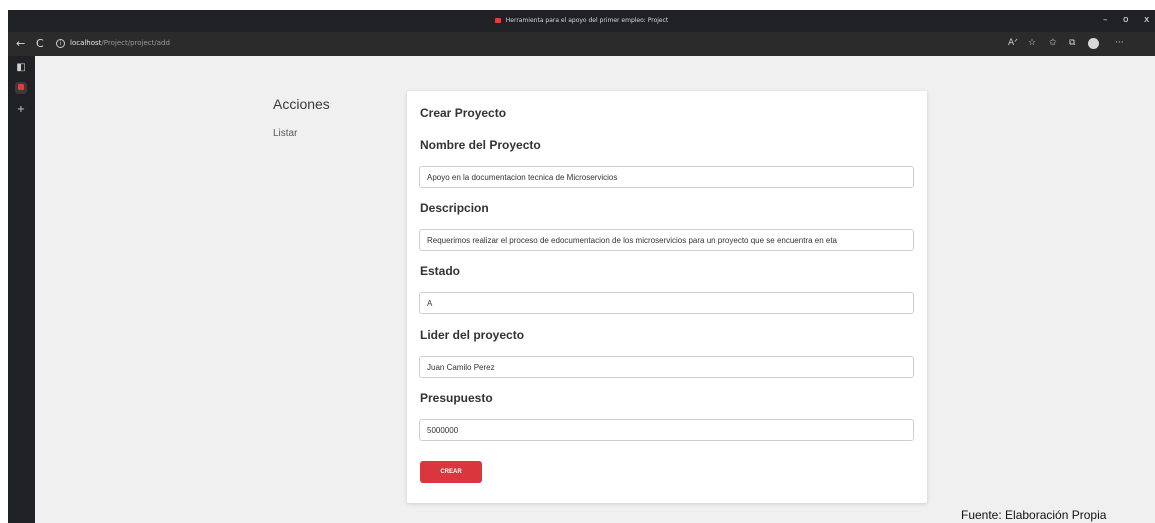 Image resolution: width=1155 pixels, height=523 pixels. Describe the element at coordinates (454, 208) in the screenshot. I see `description-label: Descripcion` at that location.